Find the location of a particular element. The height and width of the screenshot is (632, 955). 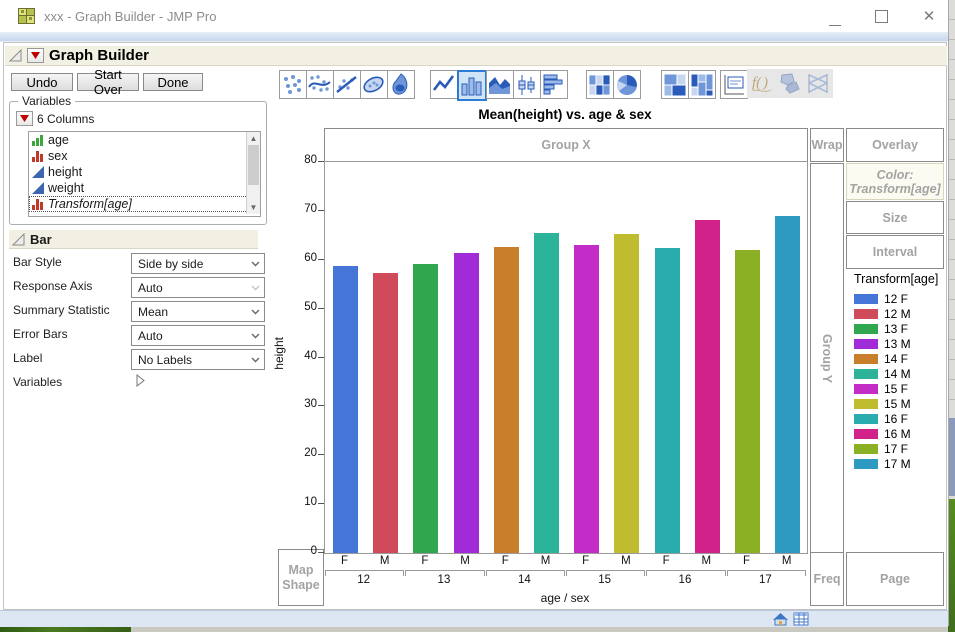

background-scroll-thumb is located at coordinates (951, 457).